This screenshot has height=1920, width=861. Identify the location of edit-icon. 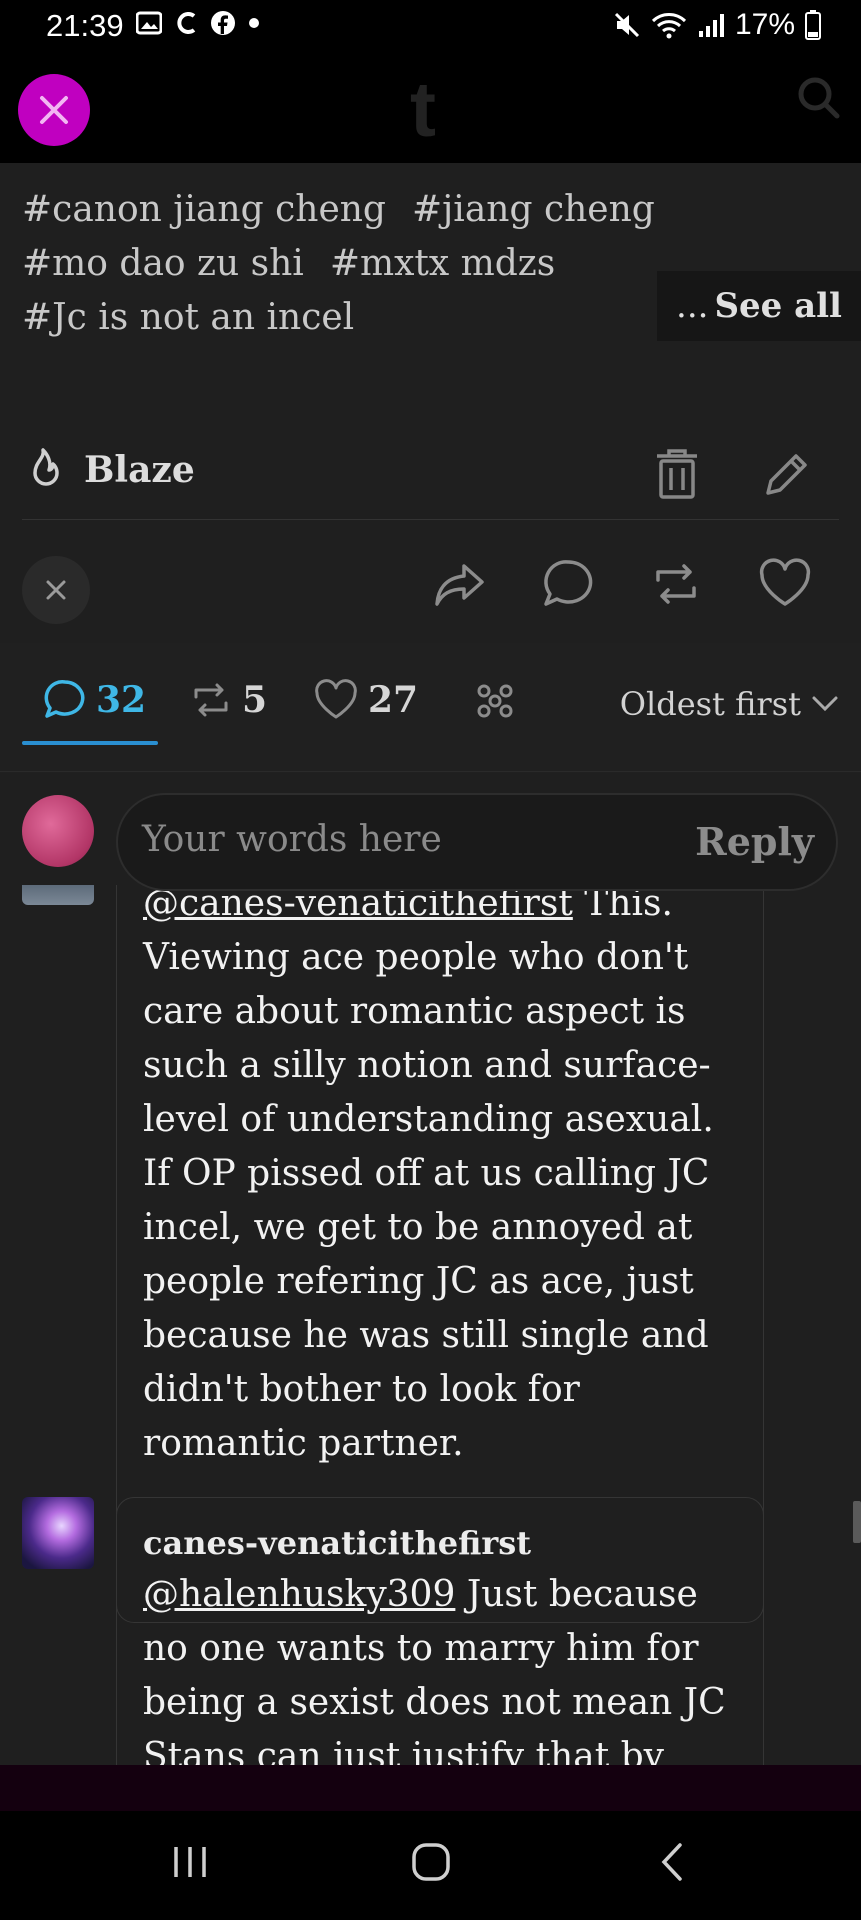
(787, 474).